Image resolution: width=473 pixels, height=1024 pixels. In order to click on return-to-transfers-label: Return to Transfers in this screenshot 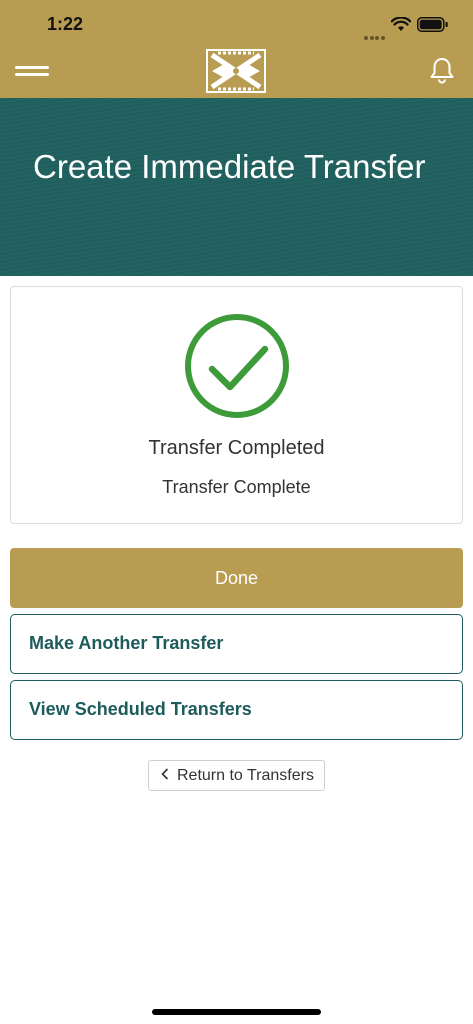, I will do `click(245, 775)`.